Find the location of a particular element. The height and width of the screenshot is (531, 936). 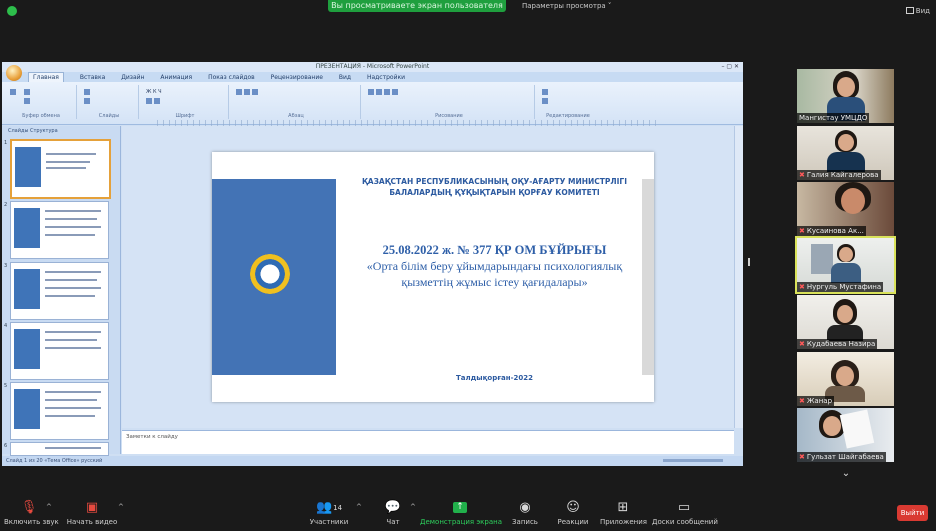

vertical-scrollbar is located at coordinates (738, 277).